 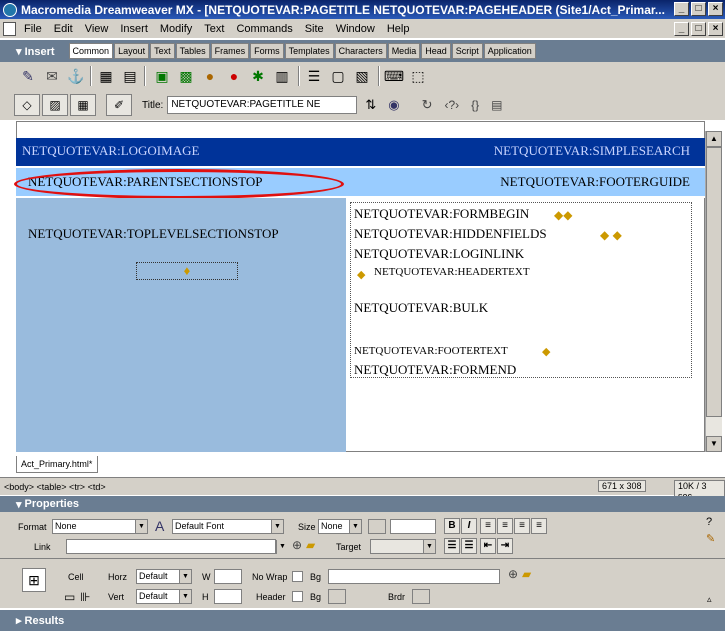 I want to click on table-icon: ▦, so click(x=106, y=76).